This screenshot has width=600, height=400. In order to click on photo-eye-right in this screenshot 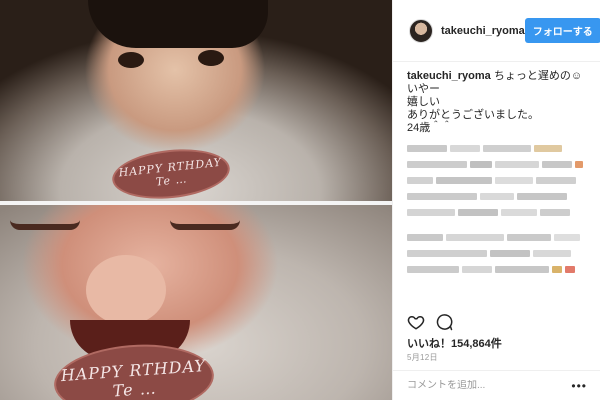, I will do `click(211, 58)`.